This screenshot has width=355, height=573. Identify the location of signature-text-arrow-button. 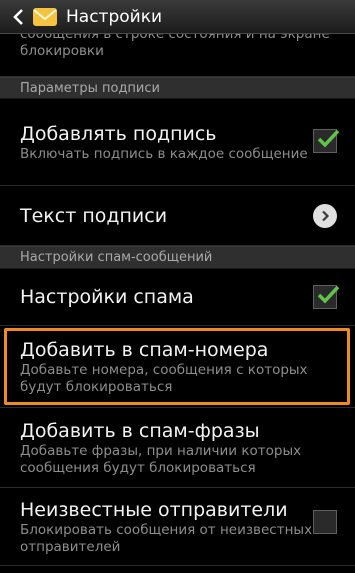
(325, 216).